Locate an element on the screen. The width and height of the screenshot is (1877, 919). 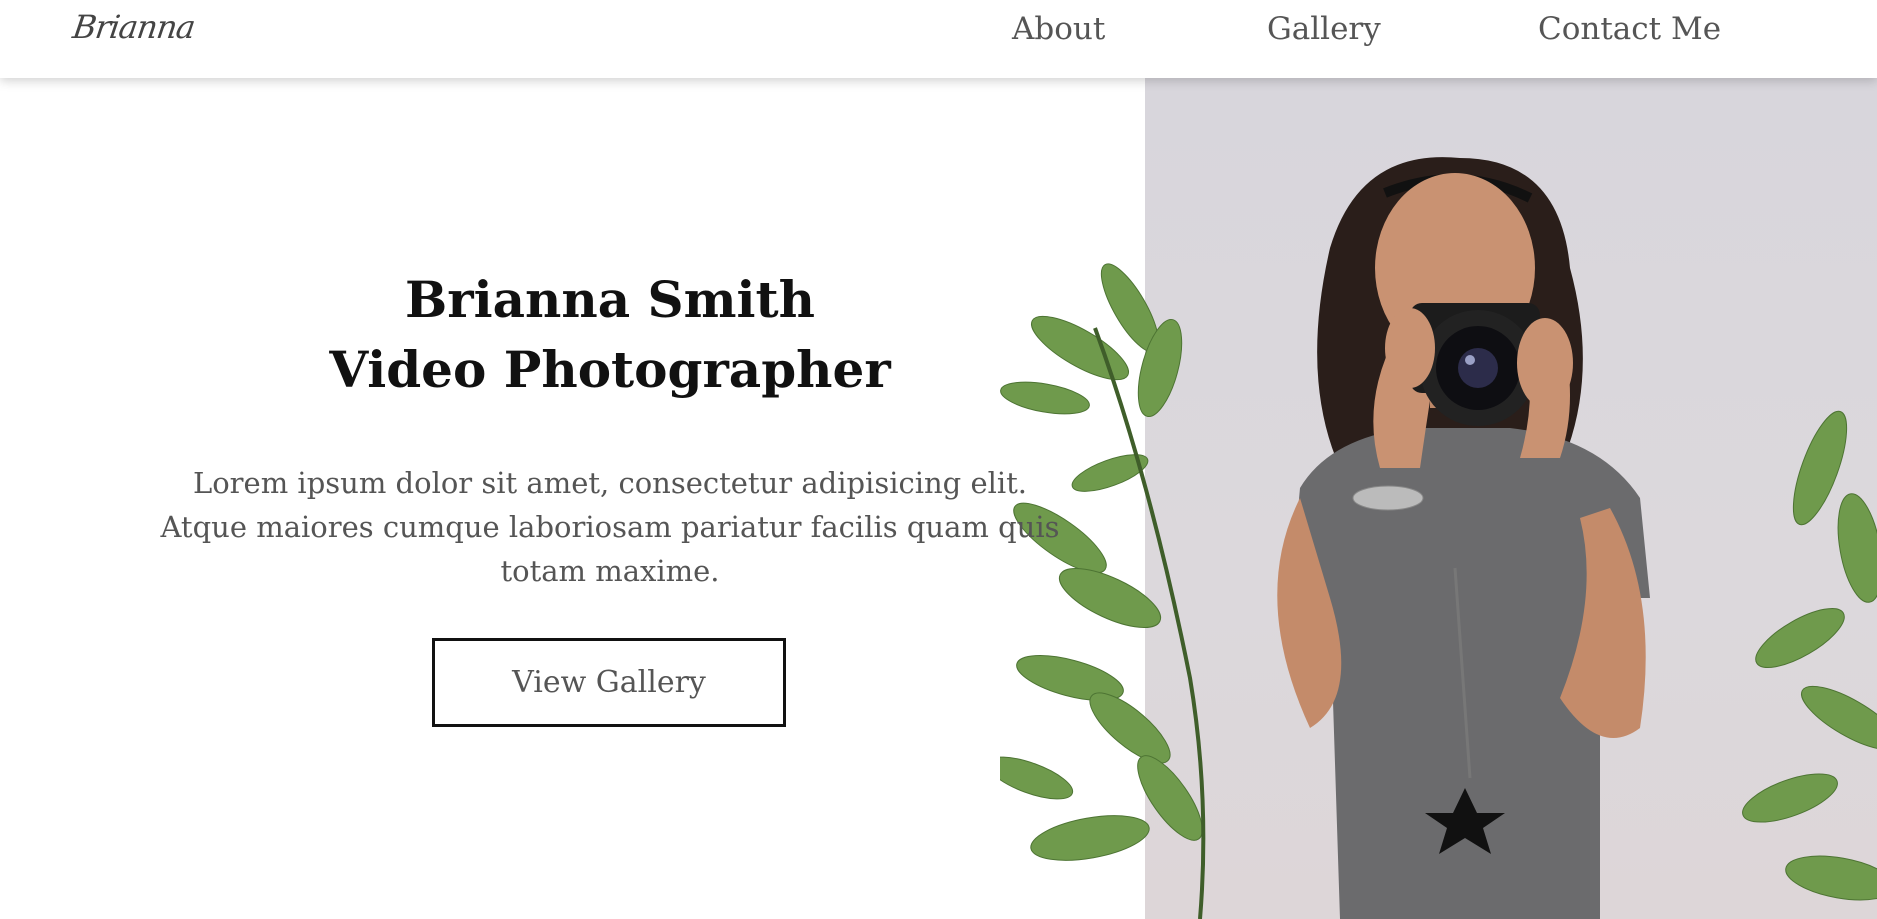
brand-logo: Brianna is located at coordinates (133, 27).